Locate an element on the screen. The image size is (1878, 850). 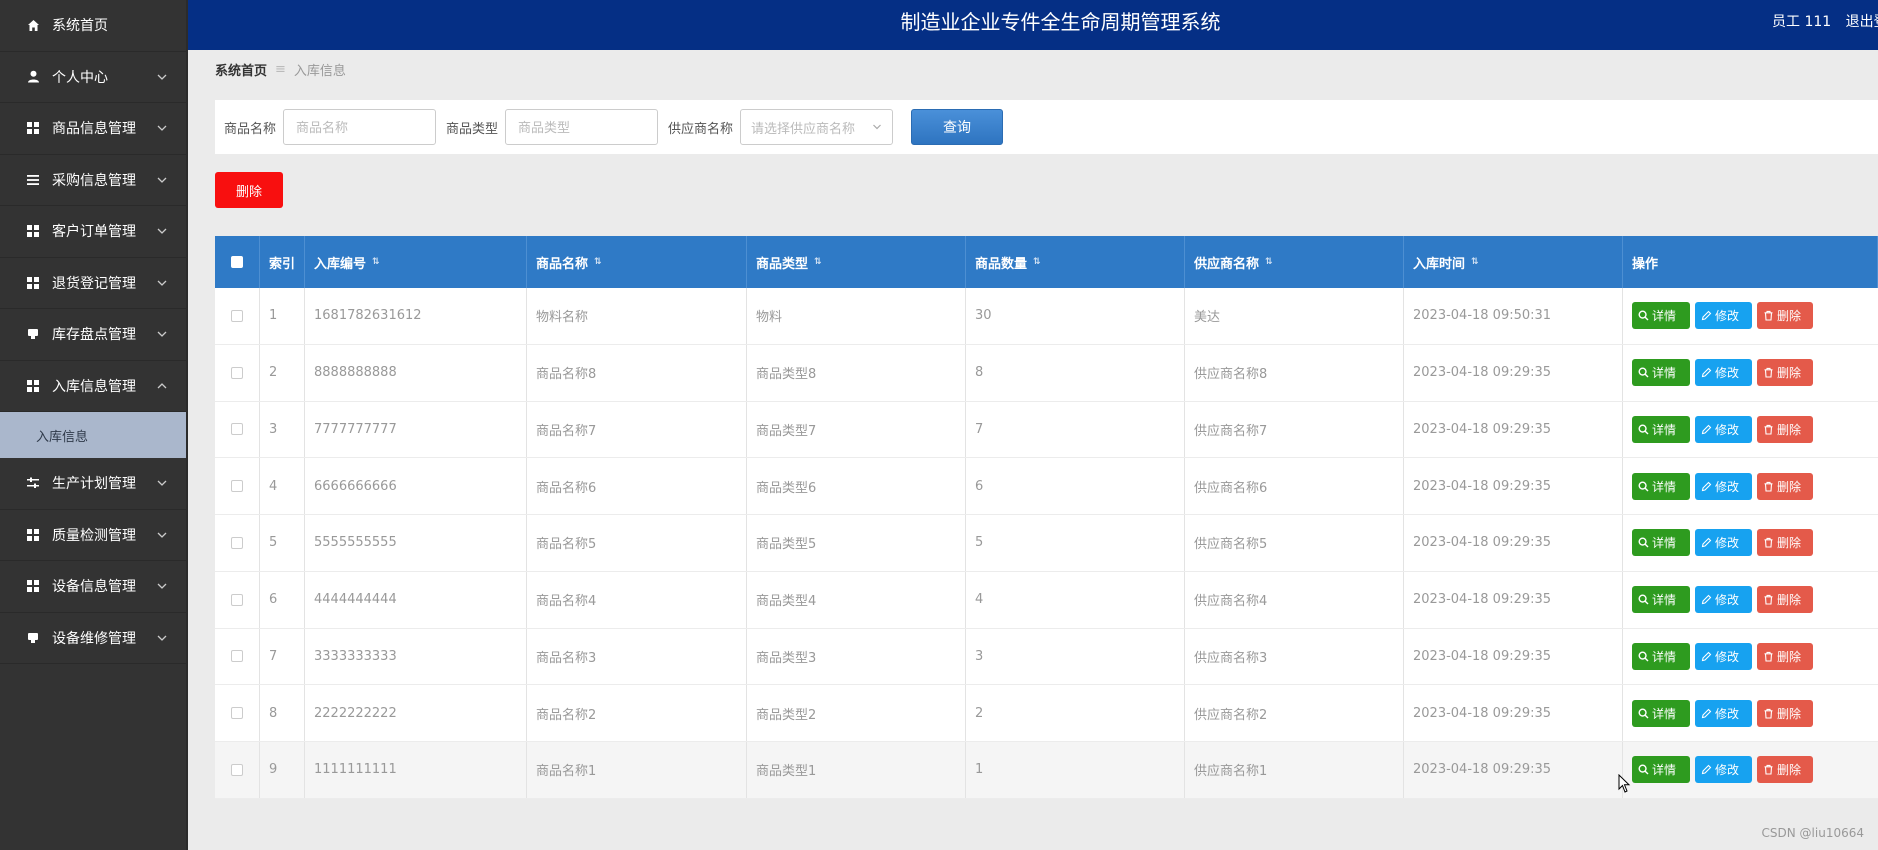
sidebar-item-inventory: 库存盘点管理 is located at coordinates (93, 335).